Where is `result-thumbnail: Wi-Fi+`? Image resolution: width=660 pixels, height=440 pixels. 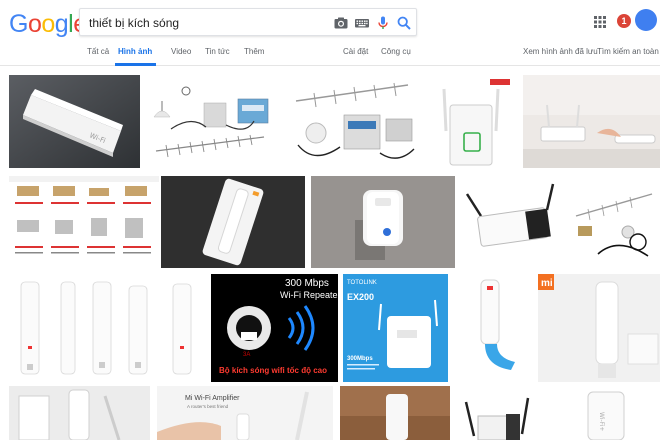 result-thumbnail: Wi-Fi+ is located at coordinates (604, 413).